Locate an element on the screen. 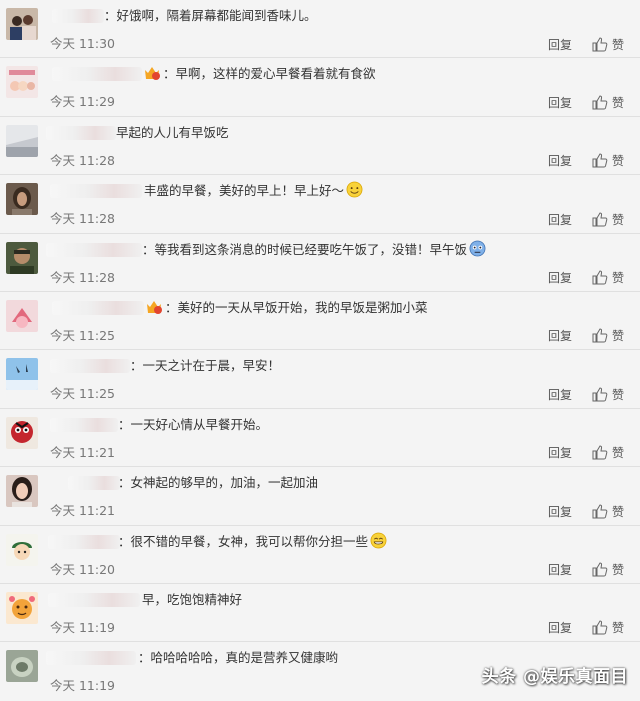 The height and width of the screenshot is (701, 640). comment-text: ：好饿啊，隔着屏幕都能闻到香味儿。 is located at coordinates (210, 15).